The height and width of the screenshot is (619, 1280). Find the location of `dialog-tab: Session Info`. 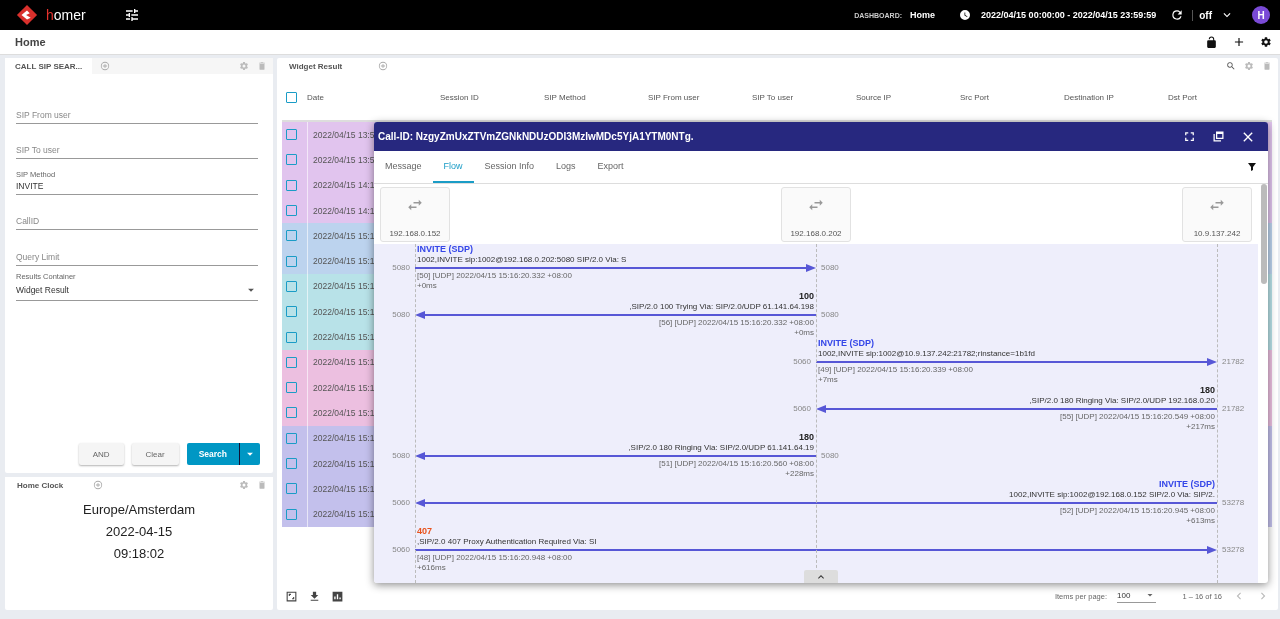

dialog-tab: Session Info is located at coordinates (509, 167).